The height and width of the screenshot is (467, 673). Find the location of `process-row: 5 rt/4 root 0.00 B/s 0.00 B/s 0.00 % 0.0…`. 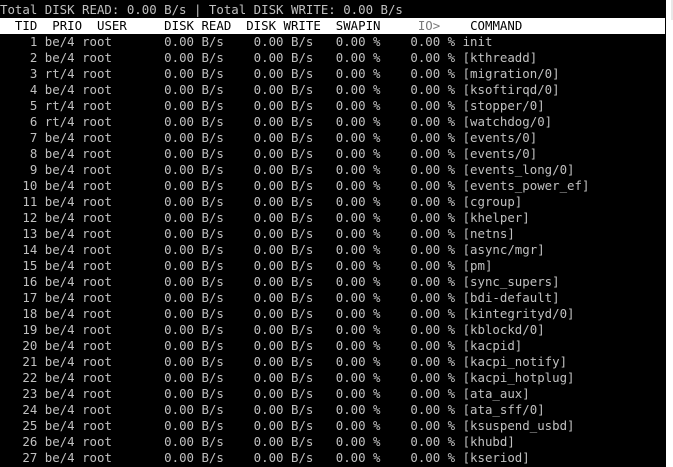

process-row: 5 rt/4 root 0.00 B/s 0.00 B/s 0.00 % 0.0… is located at coordinates (332, 106).